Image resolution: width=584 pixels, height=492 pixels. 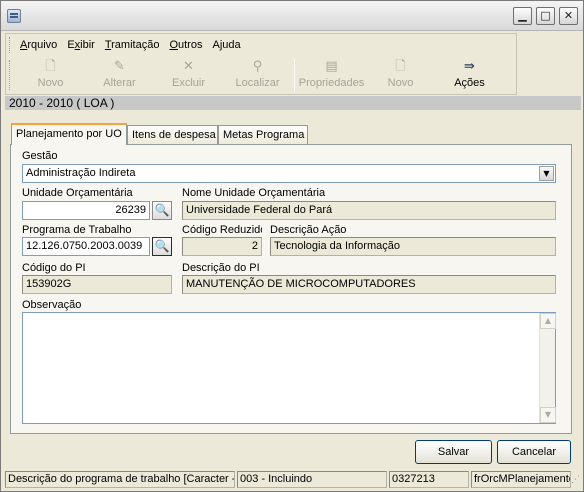 I want to click on properties-icon: ▤, so click(x=331, y=66).